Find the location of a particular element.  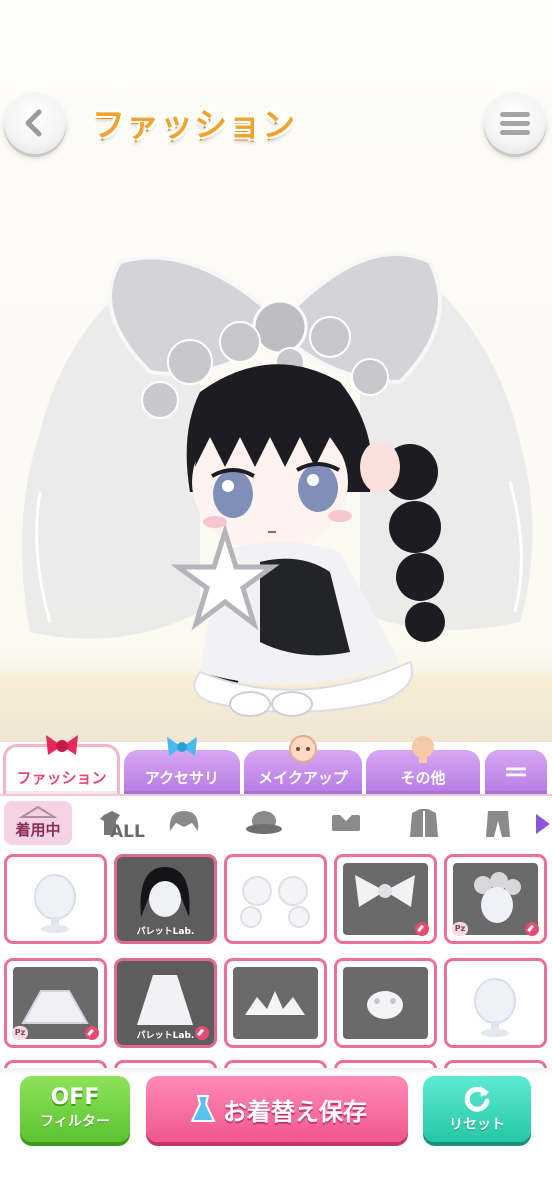

tab-other: その他 is located at coordinates (423, 765).